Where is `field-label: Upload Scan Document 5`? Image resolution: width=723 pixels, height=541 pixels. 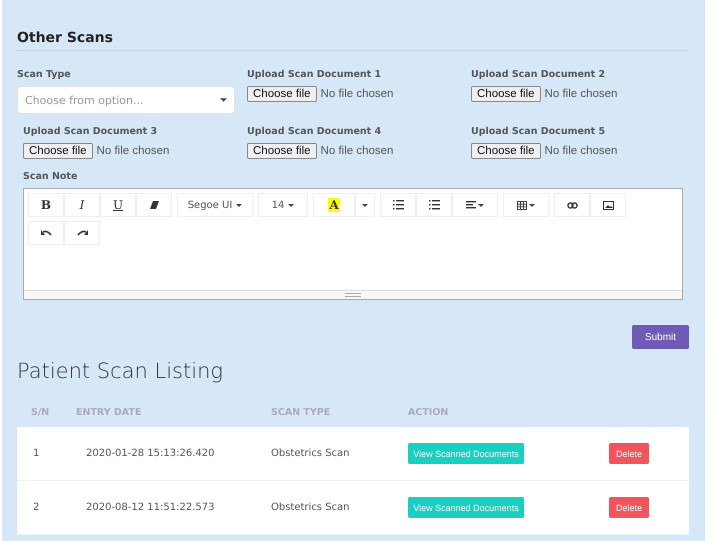
field-label: Upload Scan Document 5 is located at coordinates (538, 131).